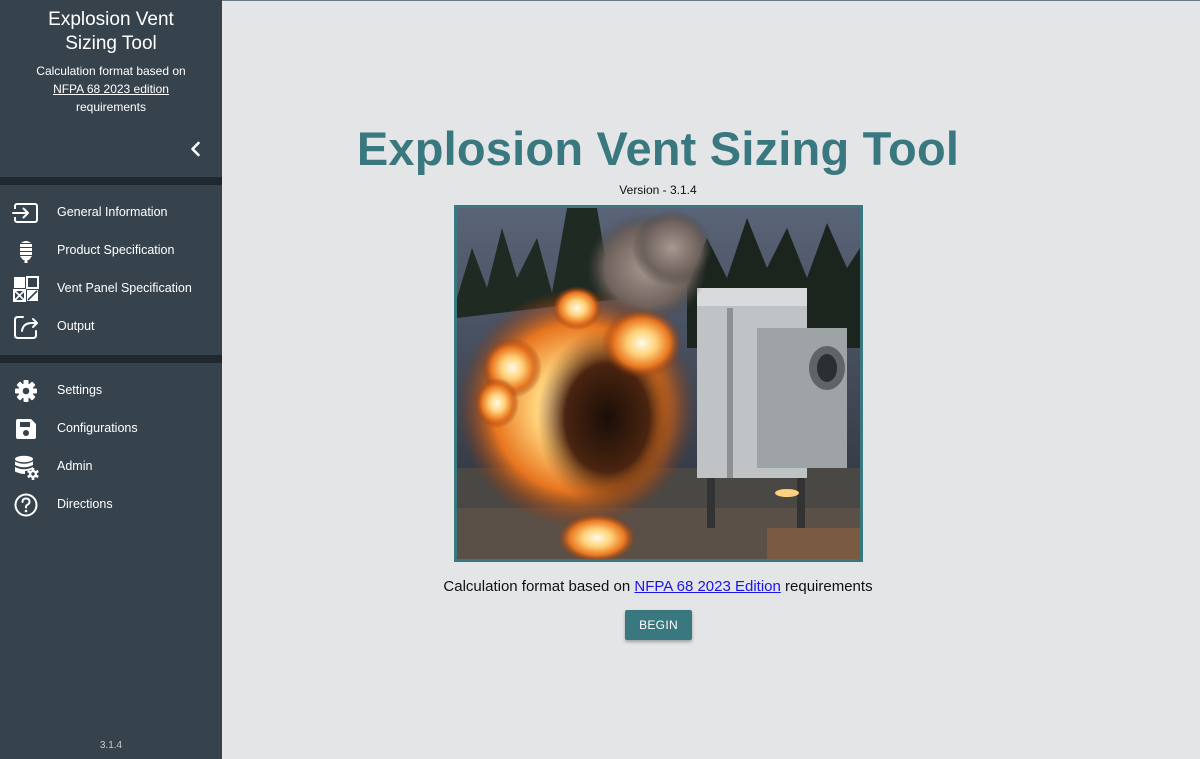 The height and width of the screenshot is (759, 1200). What do you see at coordinates (111, 467) in the screenshot?
I see `sidebar-item-admin: Admin` at bounding box center [111, 467].